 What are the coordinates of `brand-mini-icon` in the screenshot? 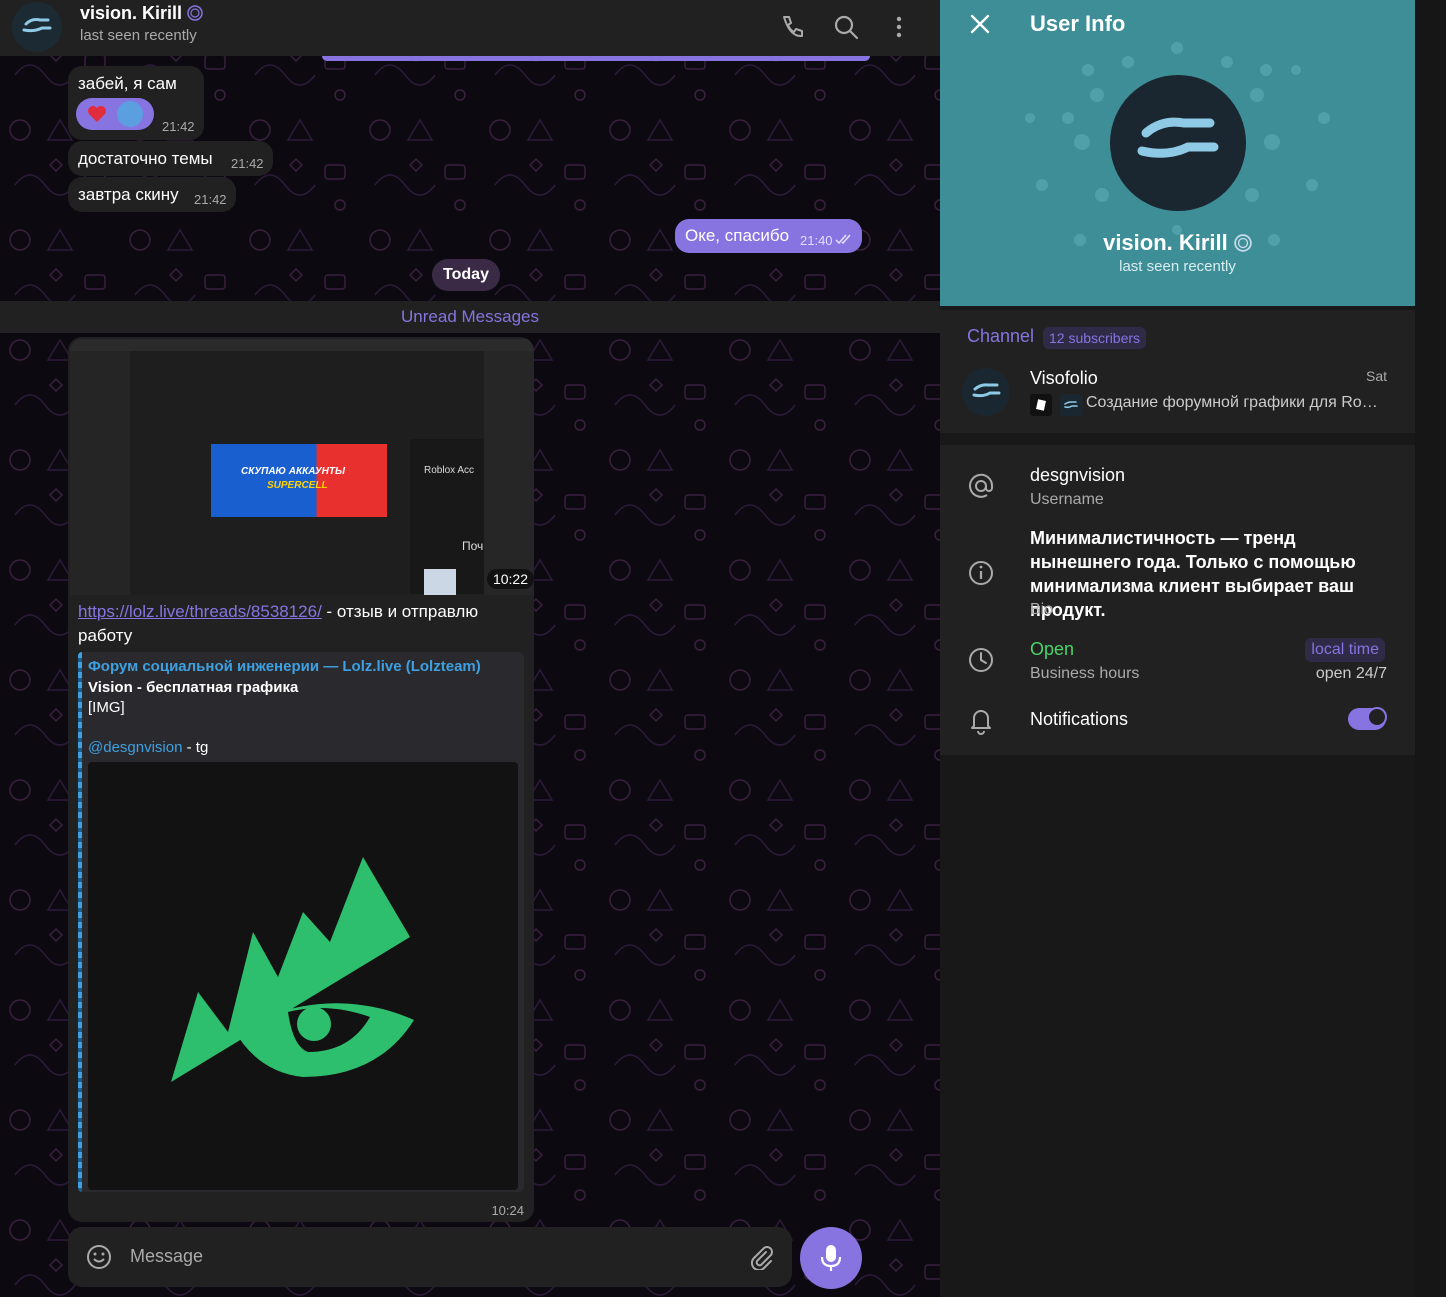 It's located at (1071, 405).